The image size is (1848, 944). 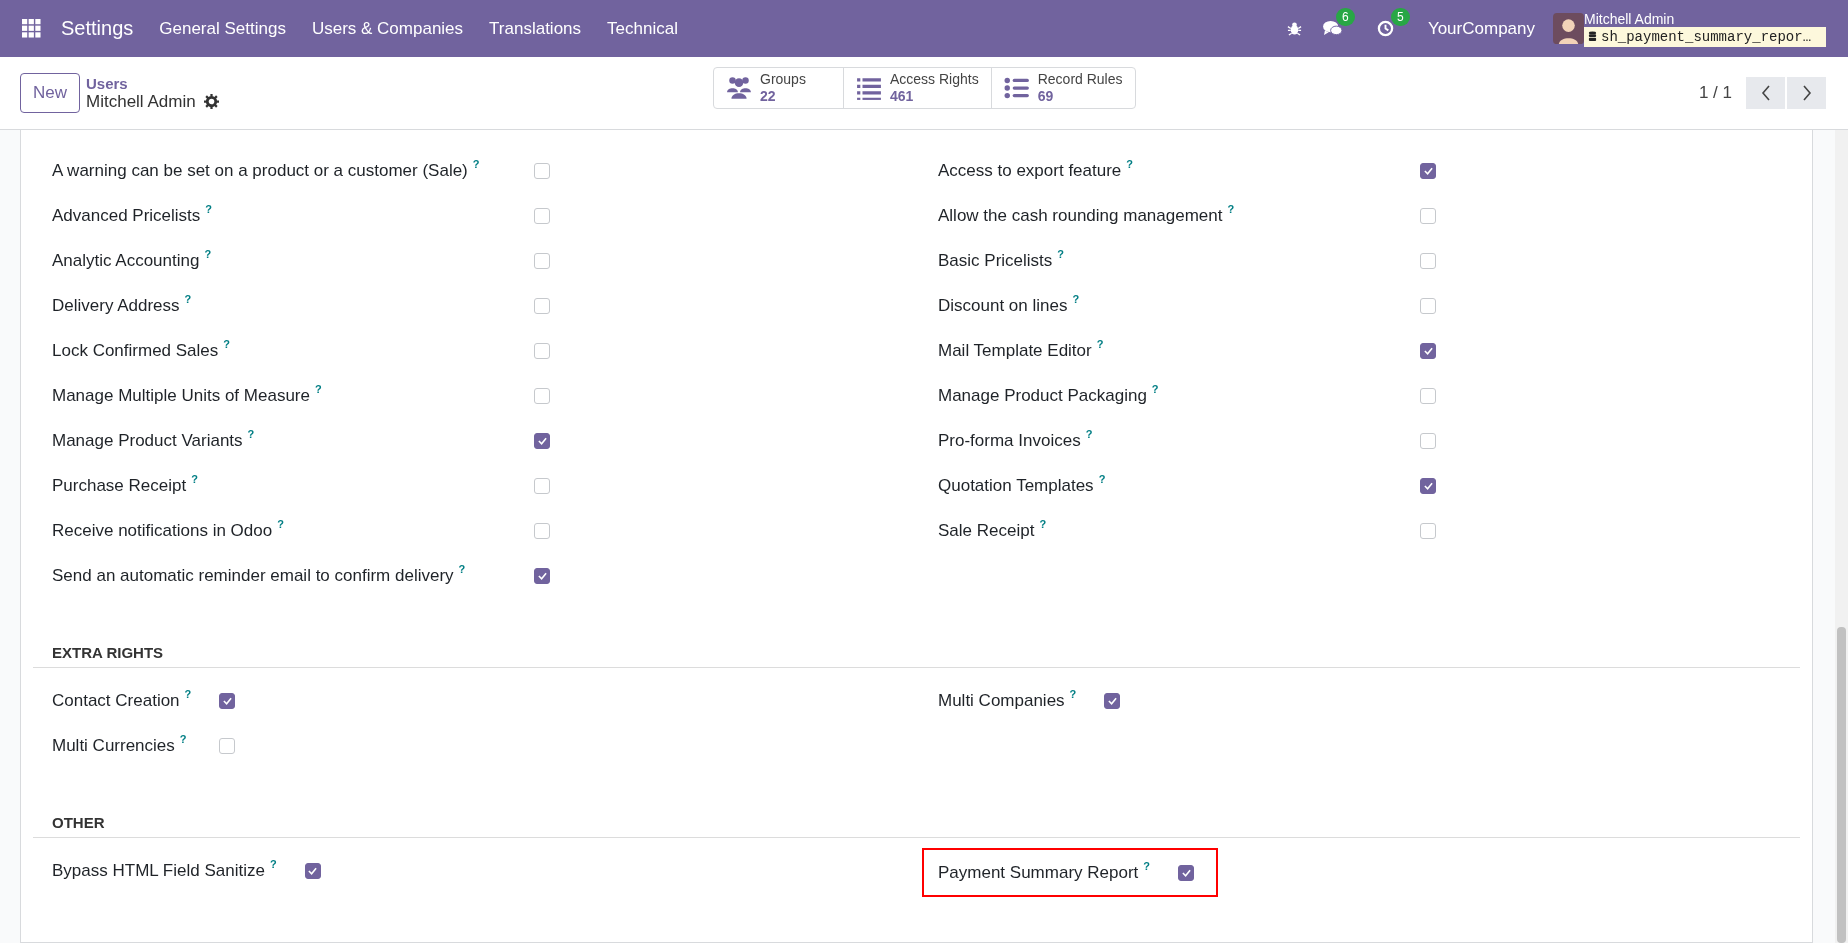 I want to click on bug-icon, so click(x=1294, y=28).